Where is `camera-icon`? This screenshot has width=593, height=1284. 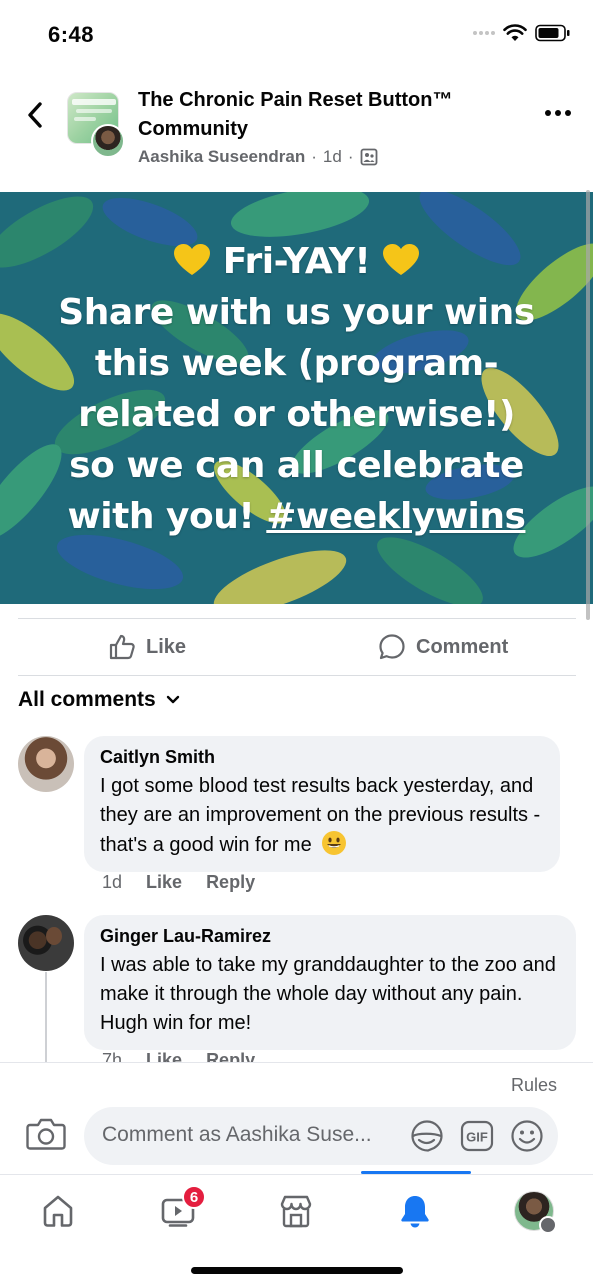 camera-icon is located at coordinates (46, 1134).